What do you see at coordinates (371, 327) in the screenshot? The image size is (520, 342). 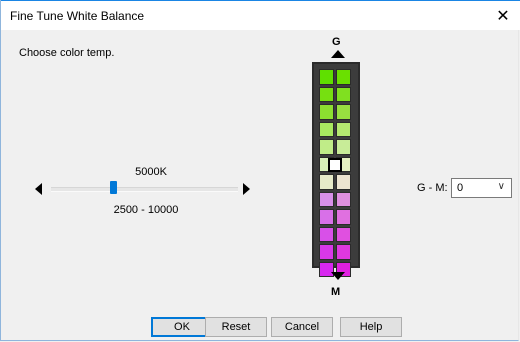 I see `help-button: Help` at bounding box center [371, 327].